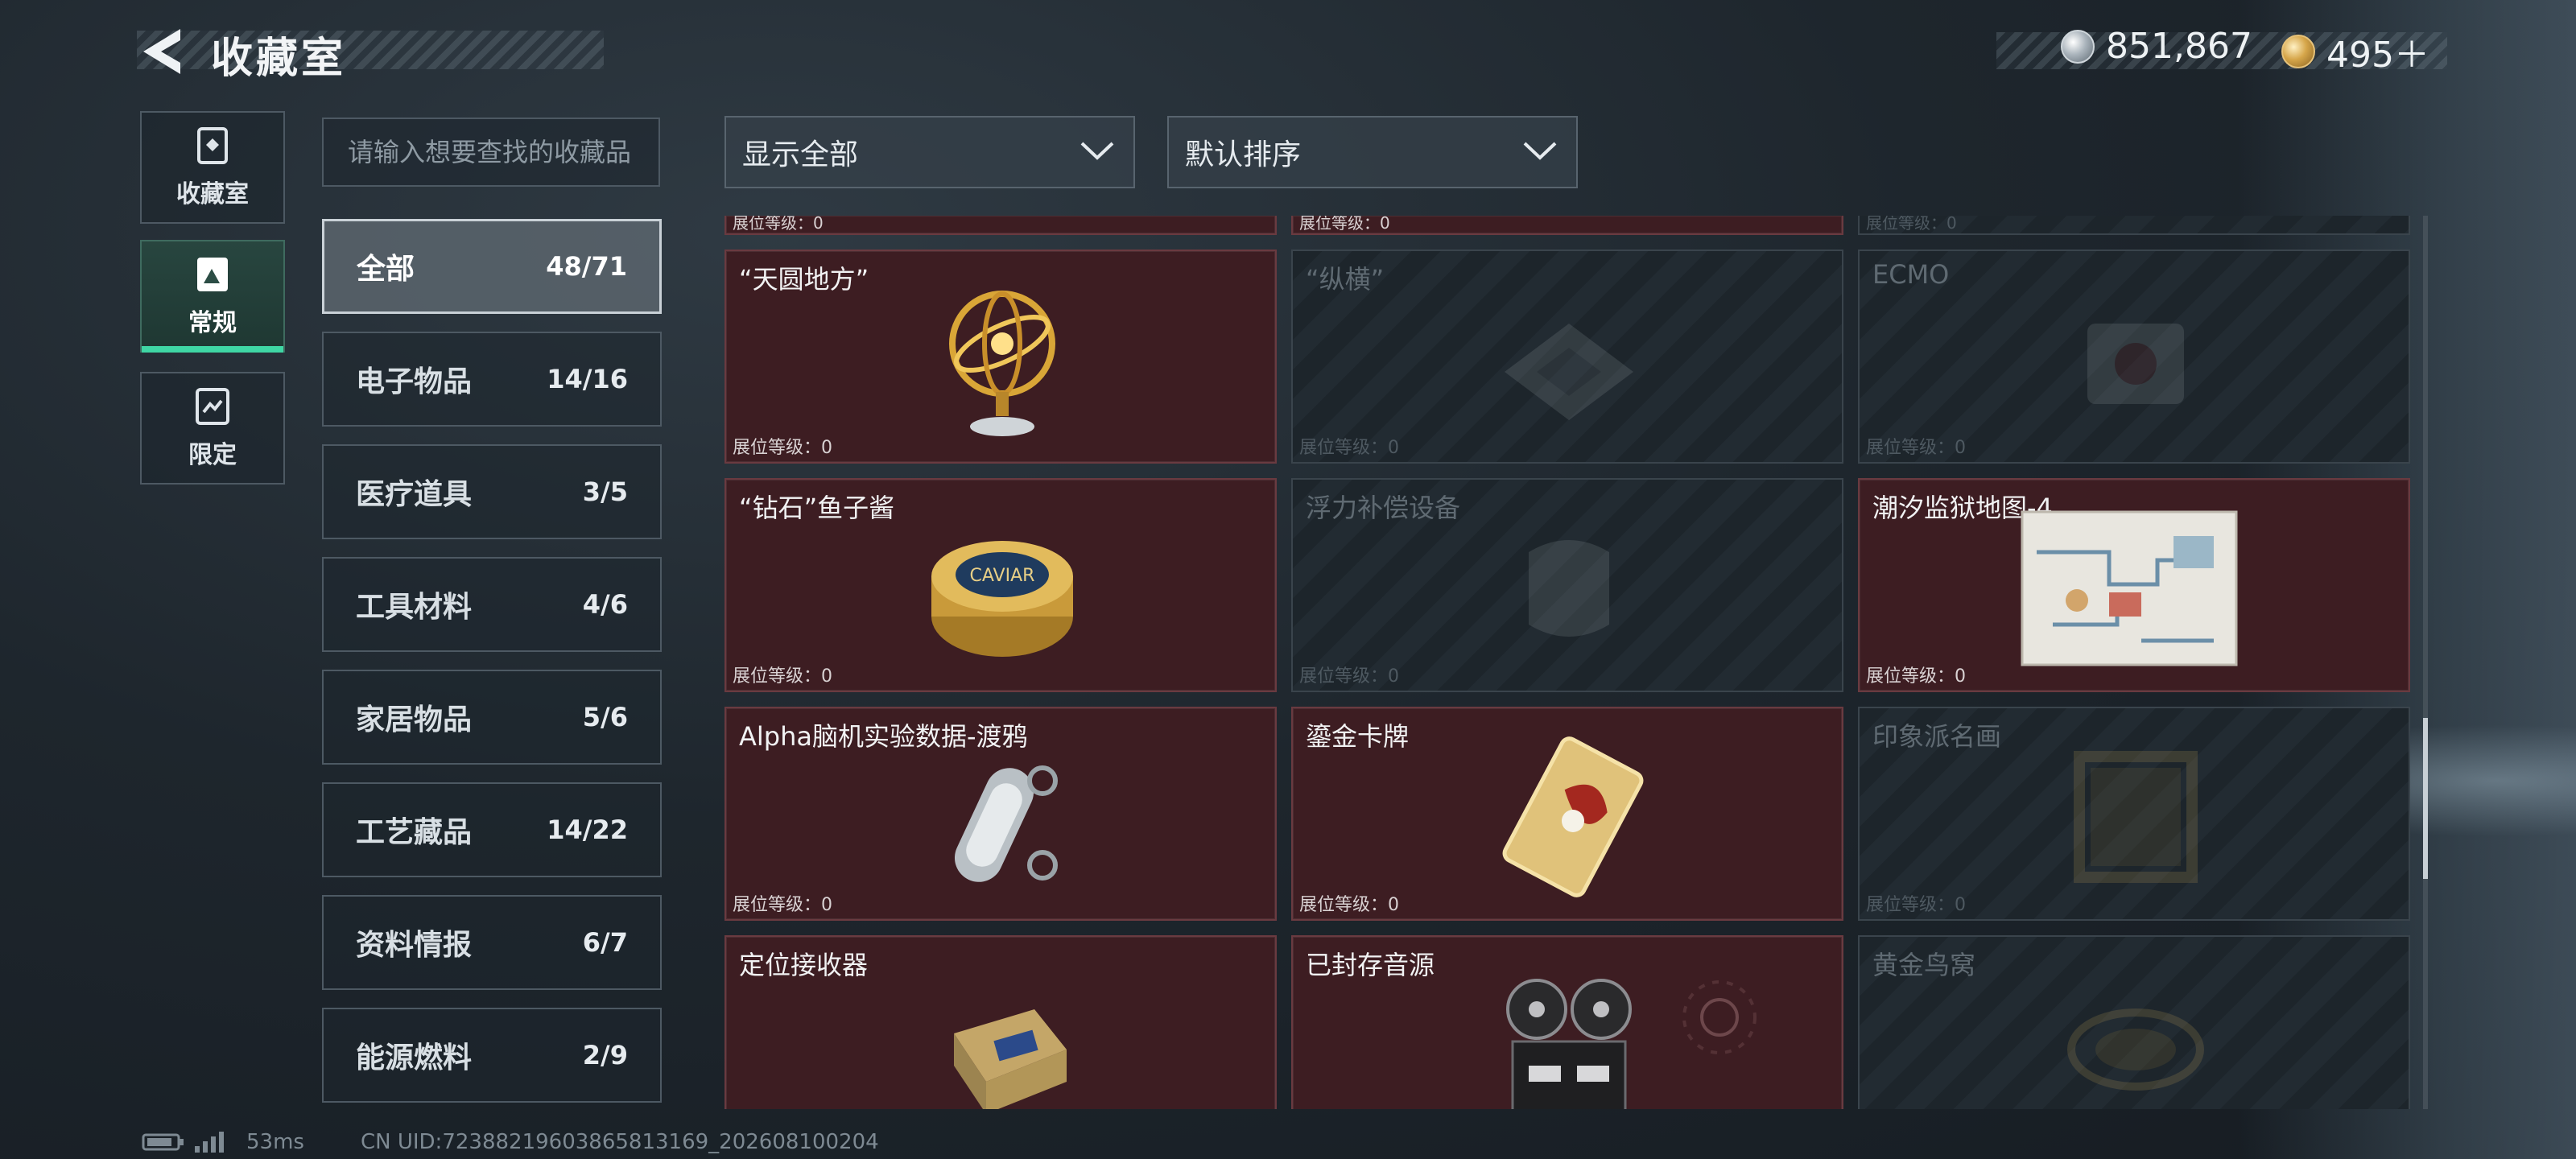  What do you see at coordinates (1911, 274) in the screenshot?
I see `item-title: ECMO` at bounding box center [1911, 274].